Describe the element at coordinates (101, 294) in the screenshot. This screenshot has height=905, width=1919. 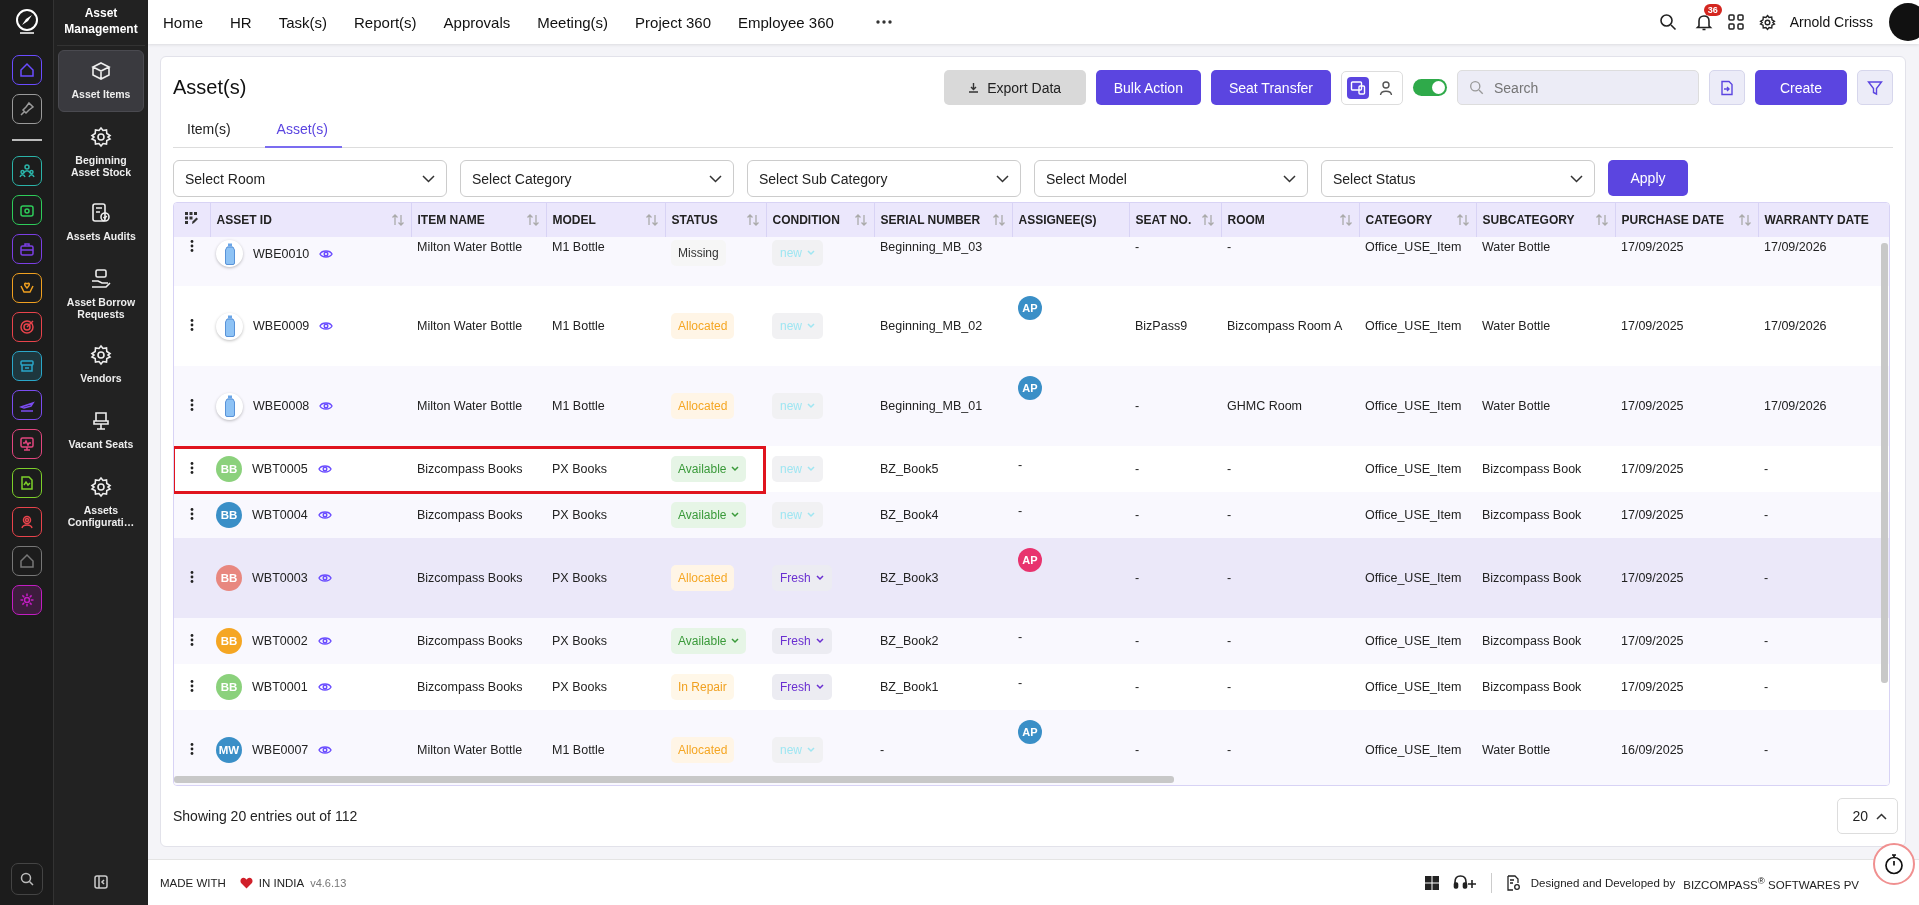
I see `sidebar-item: Asset Borrow Requests` at that location.